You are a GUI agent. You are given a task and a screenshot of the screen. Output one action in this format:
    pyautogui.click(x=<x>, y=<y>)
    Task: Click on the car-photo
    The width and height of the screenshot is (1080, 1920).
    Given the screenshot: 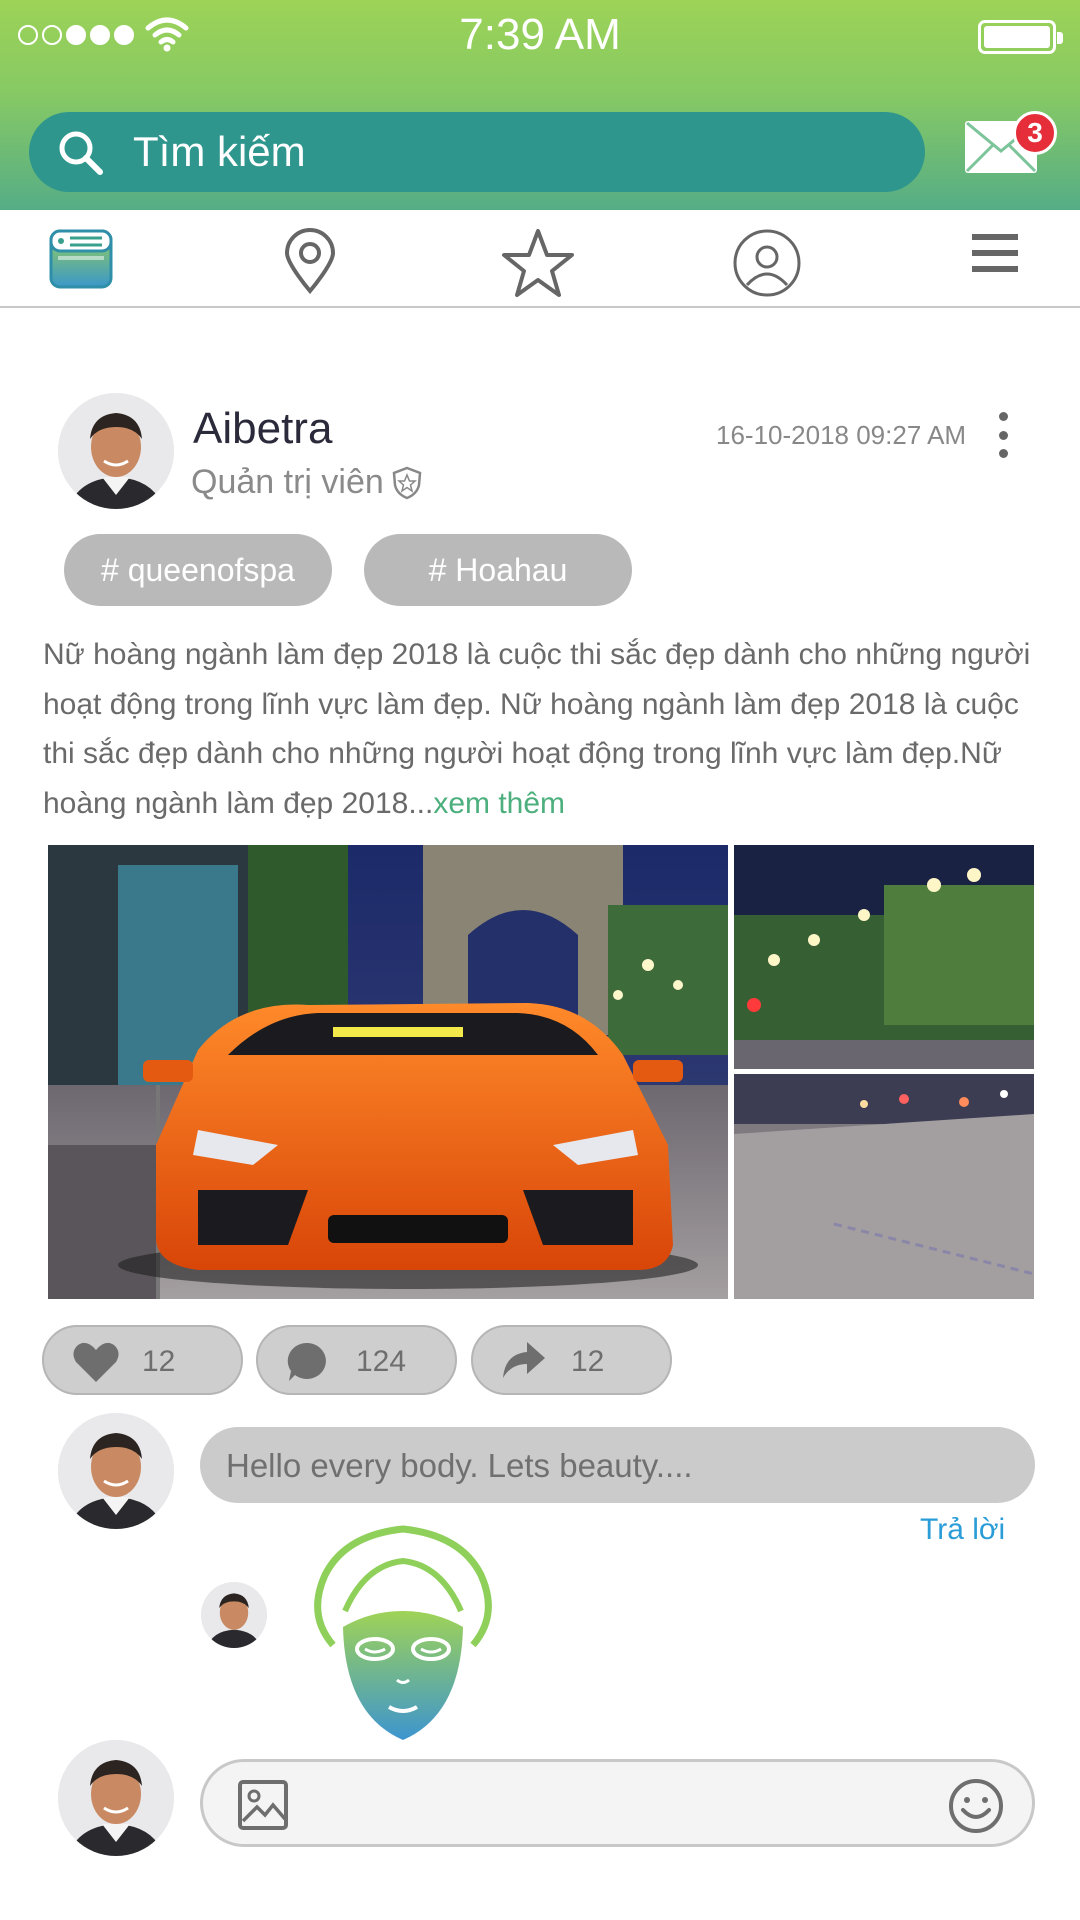 What is the action you would take?
    pyautogui.click(x=388, y=1072)
    